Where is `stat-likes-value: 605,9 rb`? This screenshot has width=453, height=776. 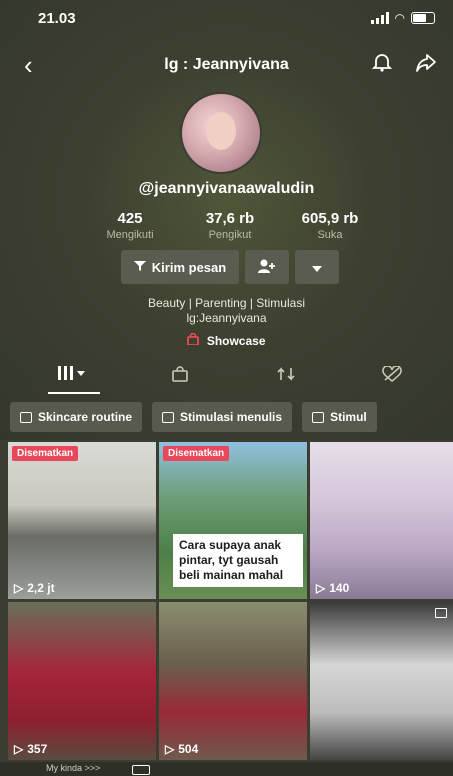 stat-likes-value: 605,9 rb is located at coordinates (330, 218).